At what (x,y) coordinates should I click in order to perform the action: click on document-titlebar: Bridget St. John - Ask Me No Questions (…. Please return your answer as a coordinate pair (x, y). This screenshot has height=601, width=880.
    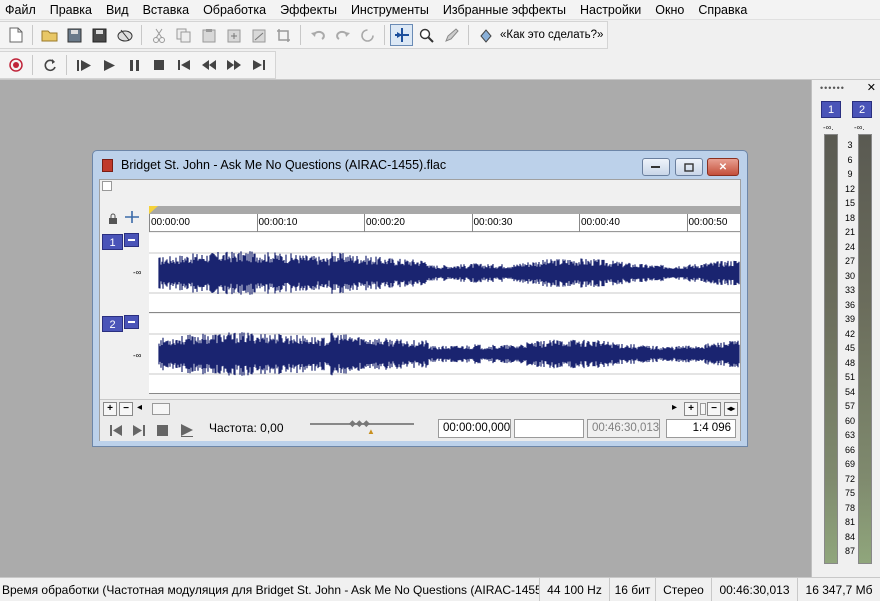
    Looking at the image, I should click on (420, 165).